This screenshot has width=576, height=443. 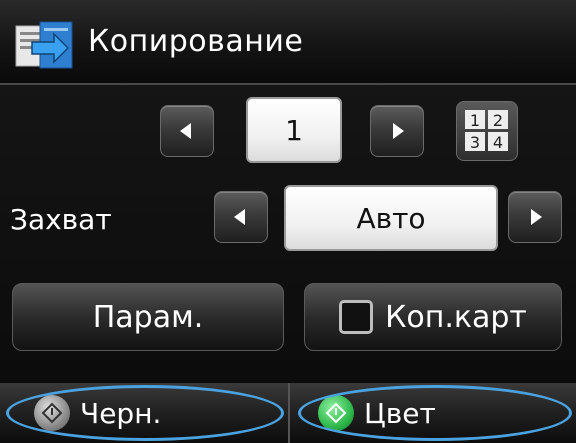 I want to click on copies-decrease-button, so click(x=187, y=131).